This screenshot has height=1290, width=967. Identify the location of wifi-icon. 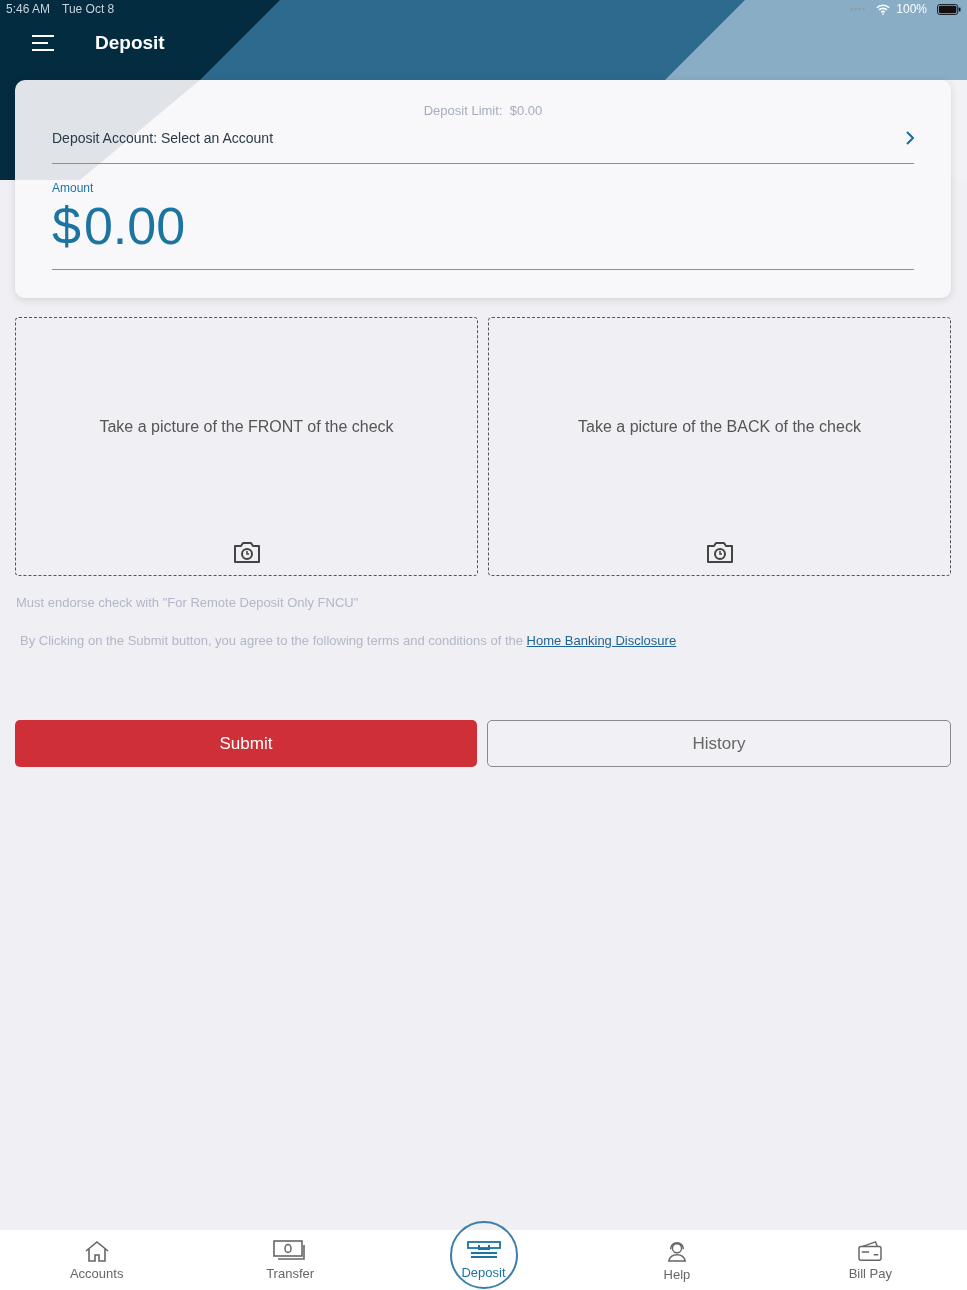
(883, 9).